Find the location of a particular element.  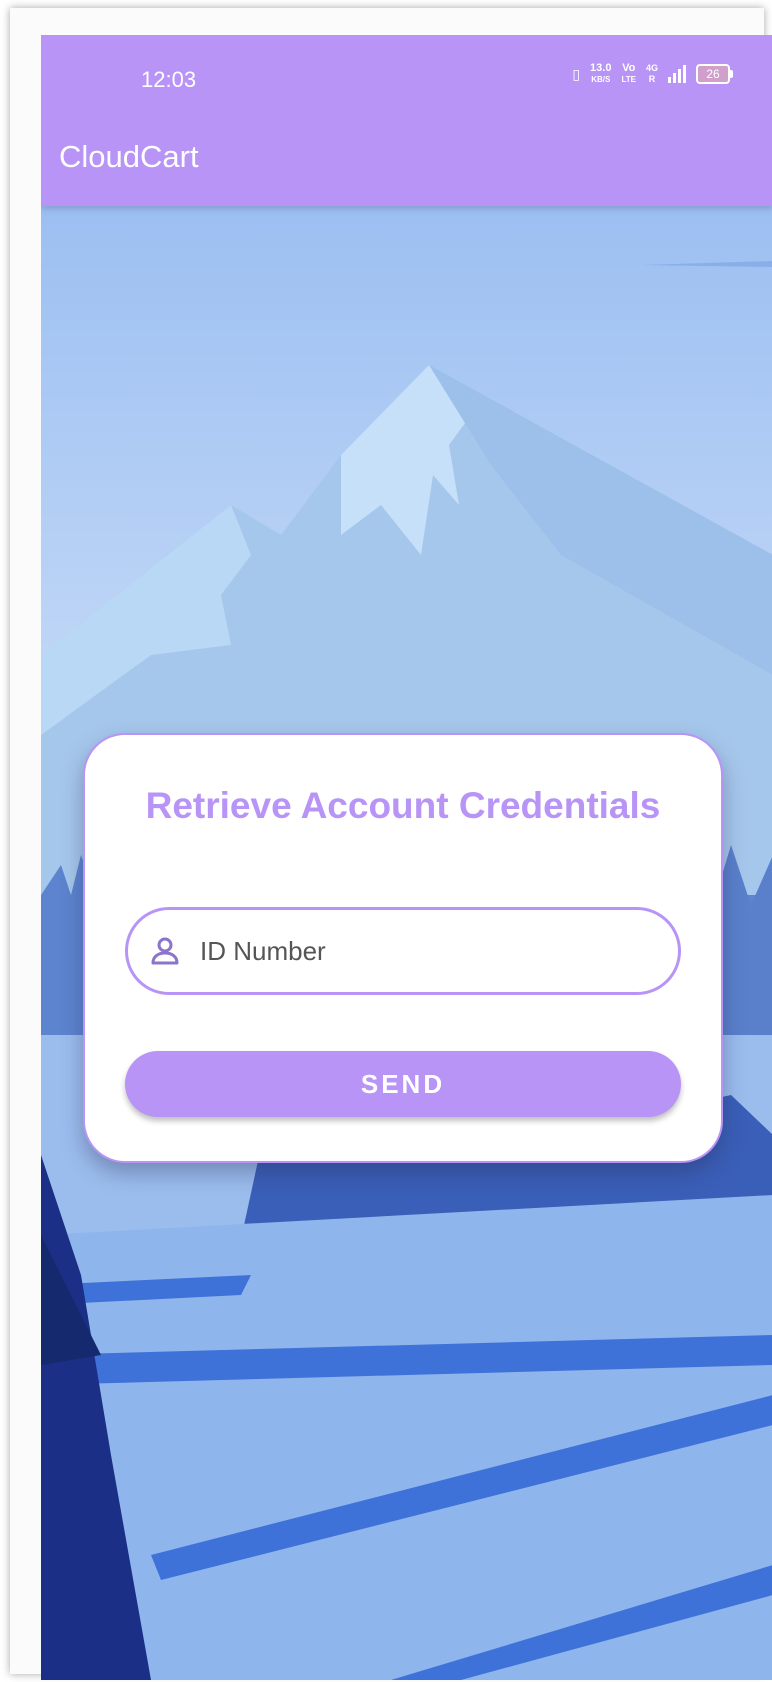

net-speed-unit: KB/S is located at coordinates (601, 79).